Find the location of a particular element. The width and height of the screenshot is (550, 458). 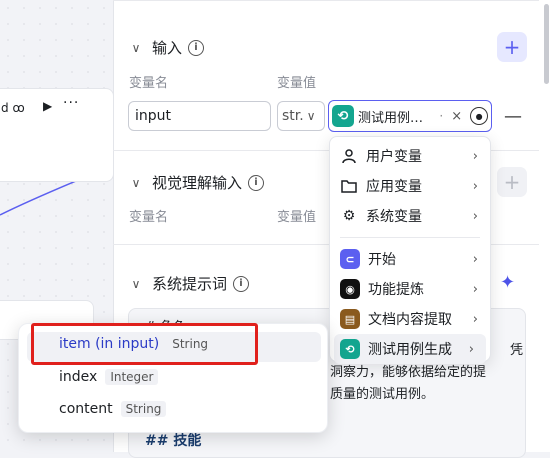

variable-value-ref: ⟲ 测试用例… · × ● is located at coordinates (410, 116).